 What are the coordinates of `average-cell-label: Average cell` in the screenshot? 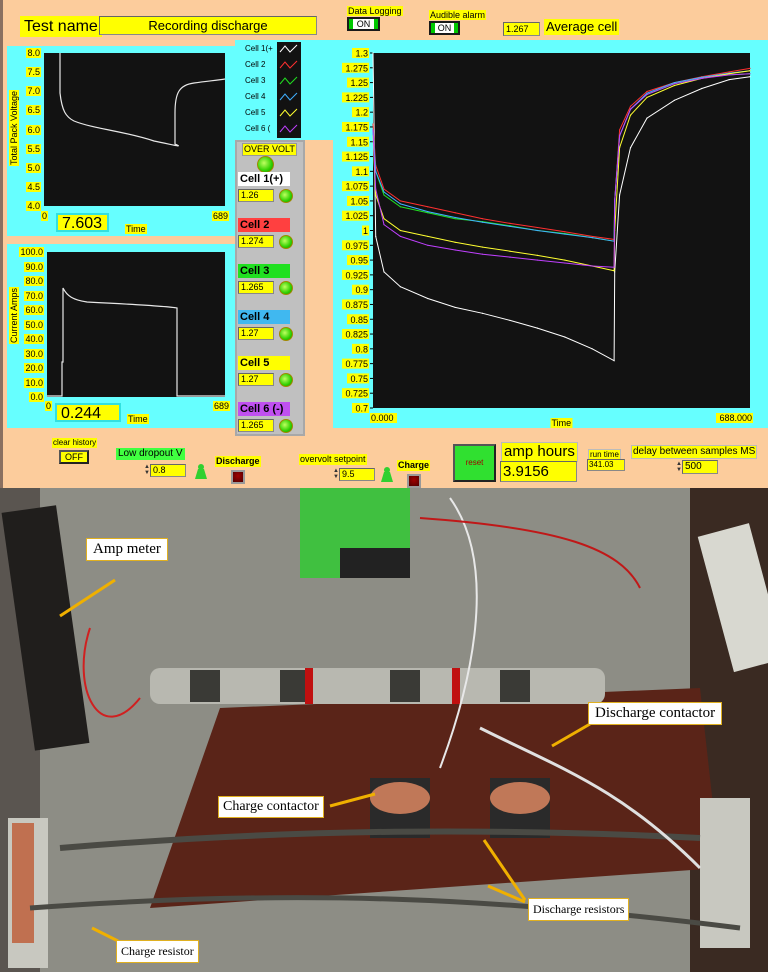 It's located at (582, 27).